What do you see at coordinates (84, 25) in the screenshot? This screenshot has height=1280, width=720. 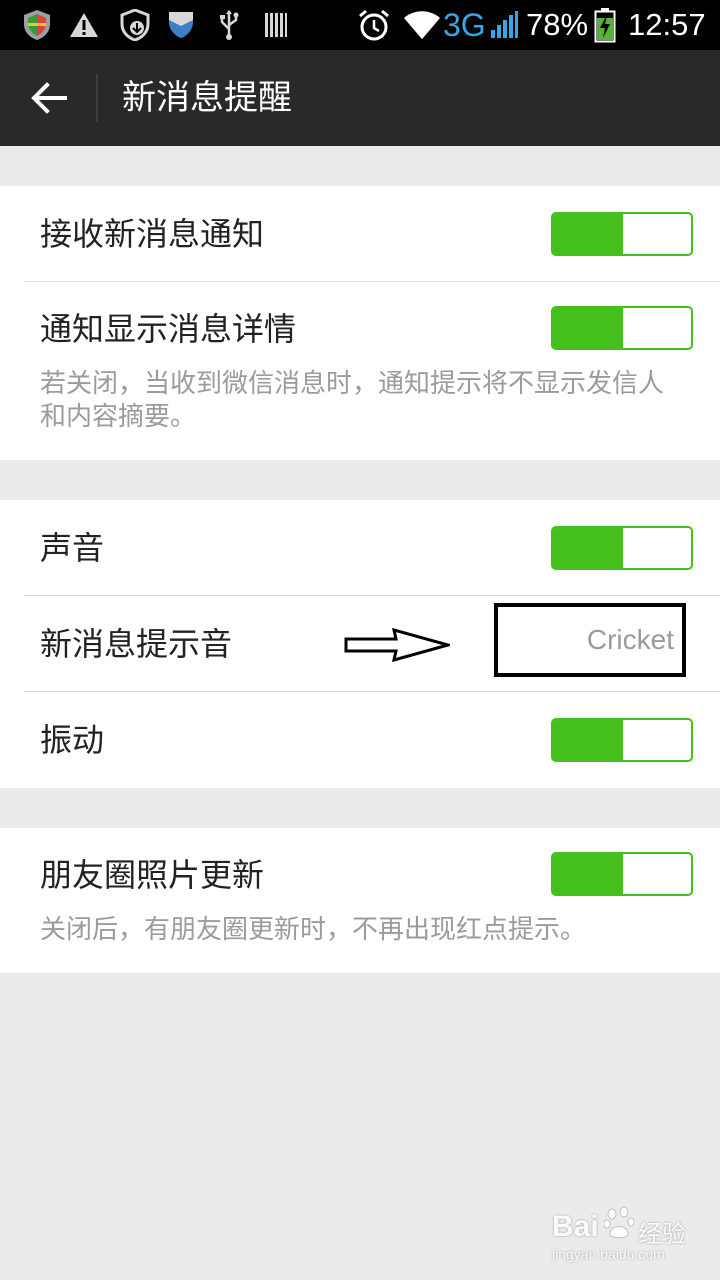 I see `warning-icon` at bounding box center [84, 25].